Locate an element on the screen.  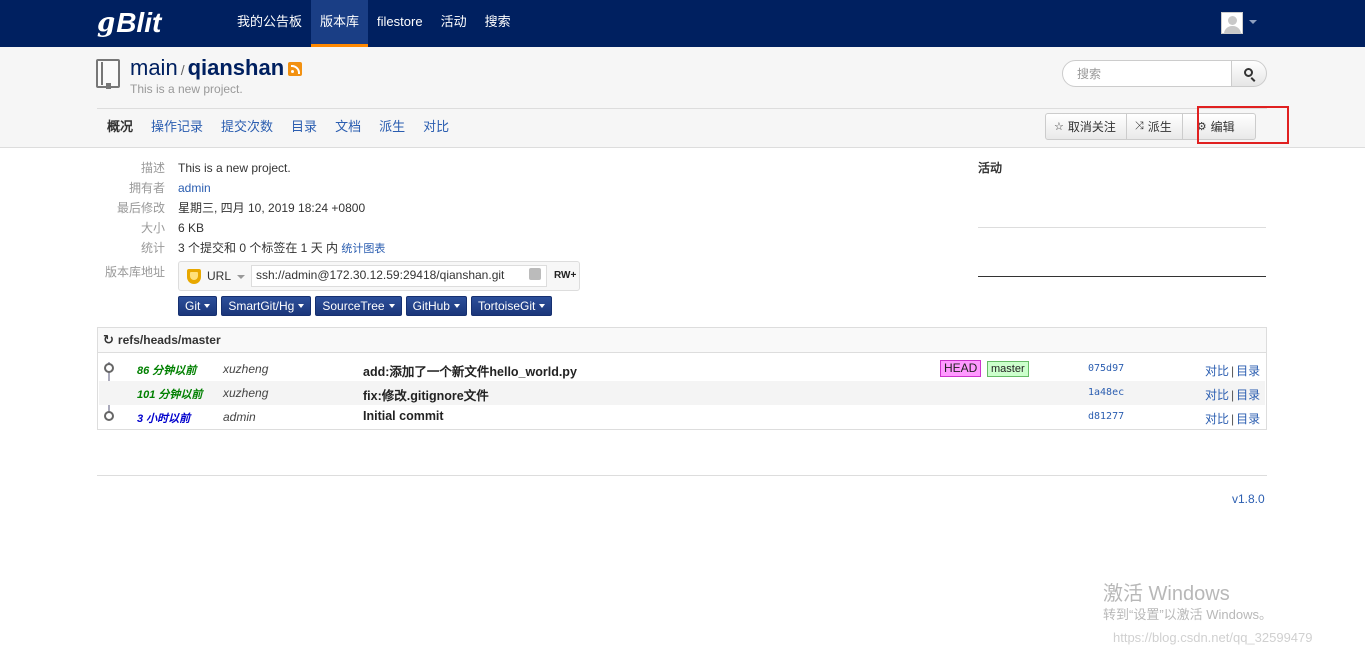
logo-text: Blit is located at coordinates (139, 22).